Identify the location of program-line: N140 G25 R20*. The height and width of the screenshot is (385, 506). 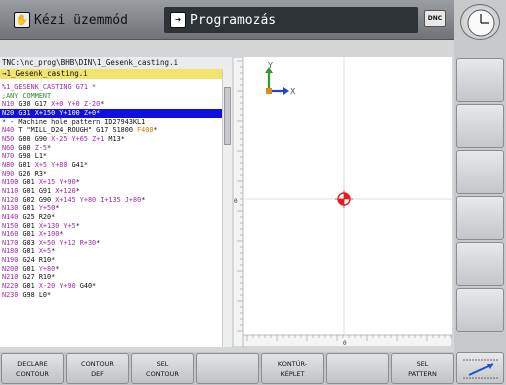
(111, 217).